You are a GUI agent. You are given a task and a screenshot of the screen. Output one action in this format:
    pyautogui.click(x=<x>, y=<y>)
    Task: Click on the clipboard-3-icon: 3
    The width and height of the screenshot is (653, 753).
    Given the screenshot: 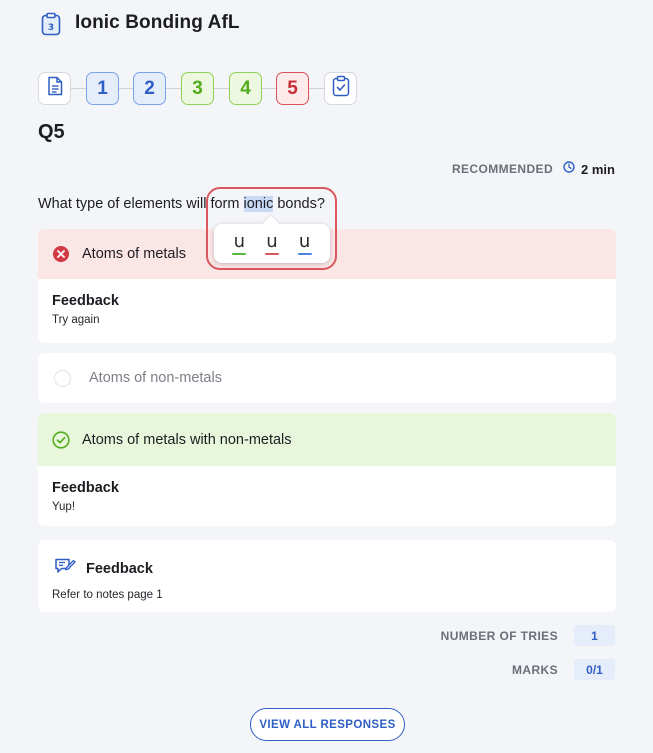 What is the action you would take?
    pyautogui.click(x=51, y=24)
    